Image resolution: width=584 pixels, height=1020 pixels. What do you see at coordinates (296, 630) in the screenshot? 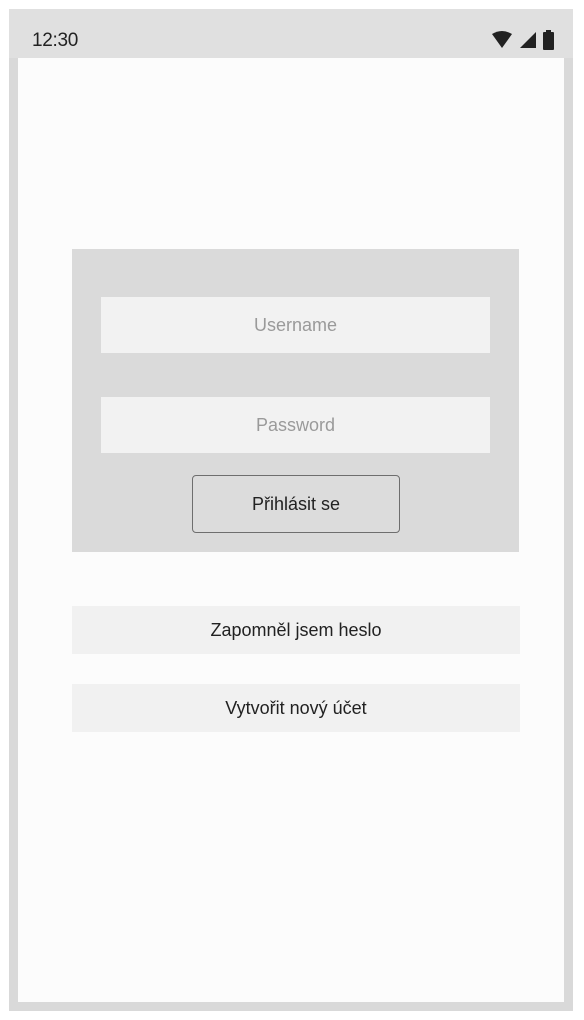
I see `forgot-password-button: Zapomněl jsem heslo` at bounding box center [296, 630].